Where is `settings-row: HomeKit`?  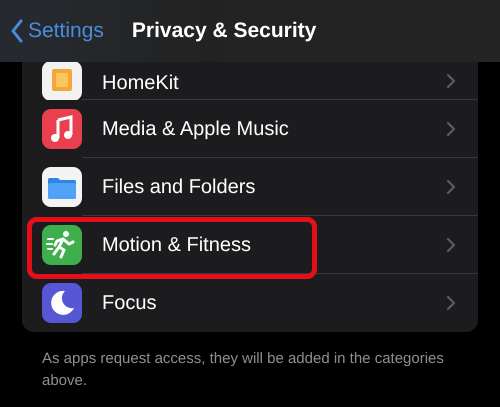
settings-row: HomeKit is located at coordinates (250, 81).